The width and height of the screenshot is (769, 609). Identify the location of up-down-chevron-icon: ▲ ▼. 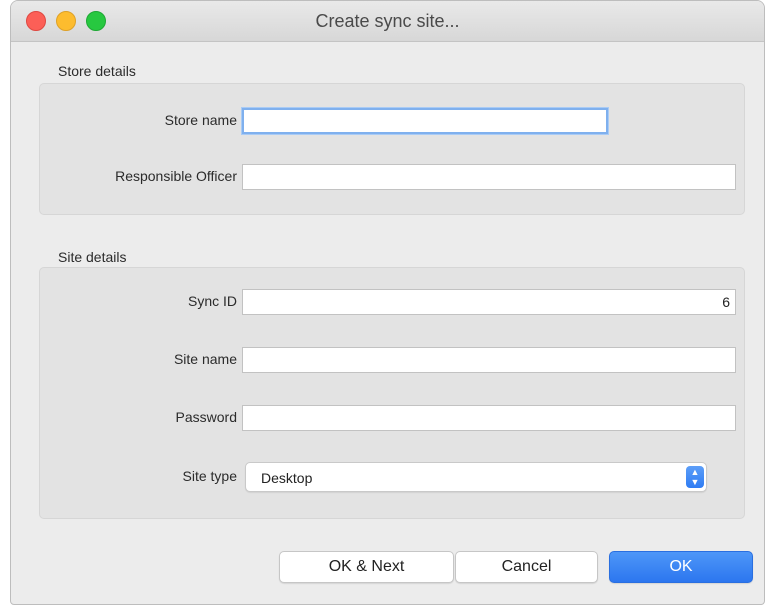
(695, 477).